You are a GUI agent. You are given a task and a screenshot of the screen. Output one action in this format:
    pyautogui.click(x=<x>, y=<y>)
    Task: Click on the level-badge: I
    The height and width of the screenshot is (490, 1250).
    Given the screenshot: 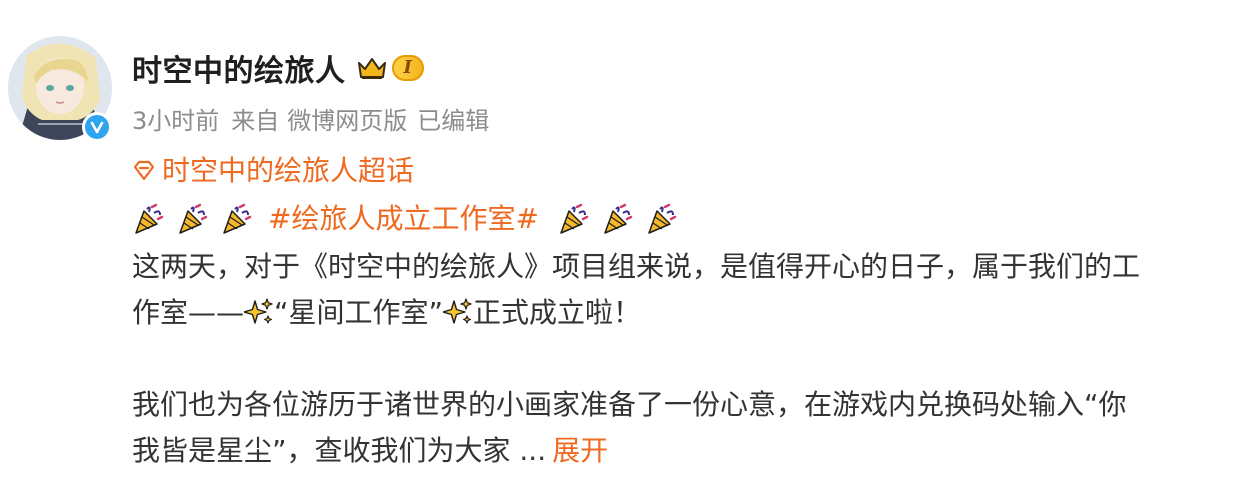 What is the action you would take?
    pyautogui.click(x=407, y=68)
    